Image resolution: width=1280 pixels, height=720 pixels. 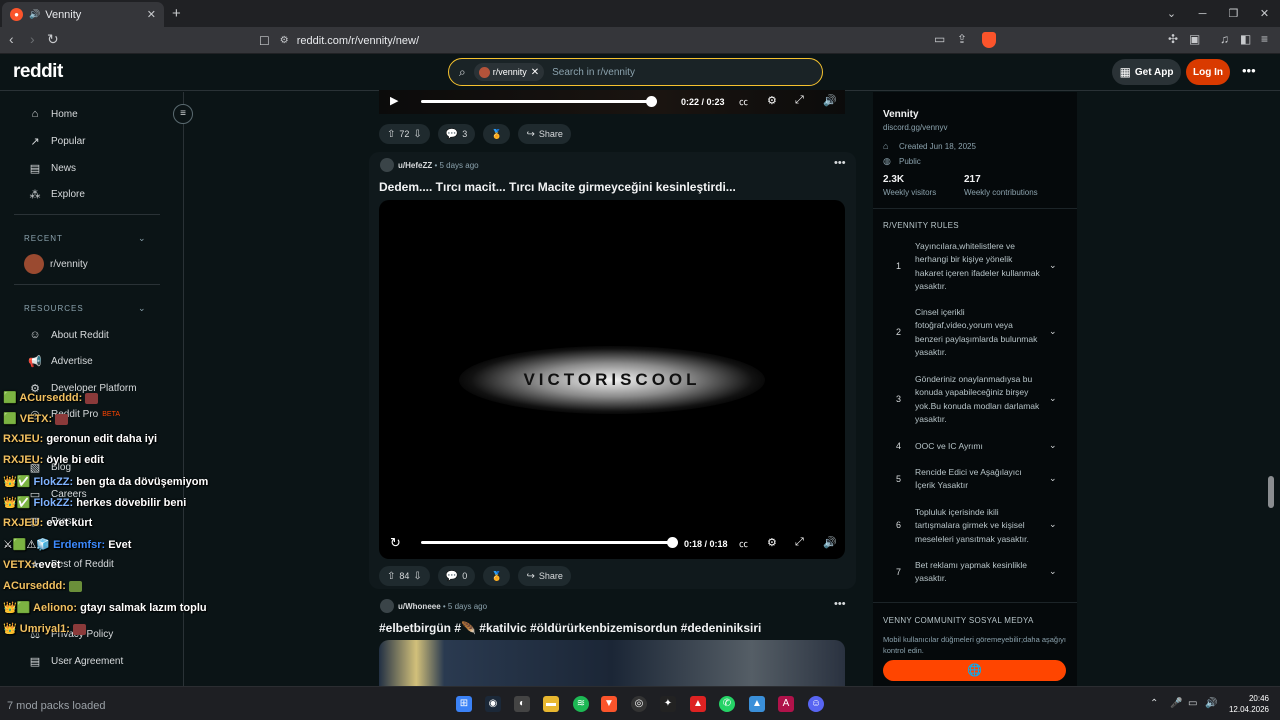 I want to click on tab-search-icon: ⌄, so click(x=1171, y=13).